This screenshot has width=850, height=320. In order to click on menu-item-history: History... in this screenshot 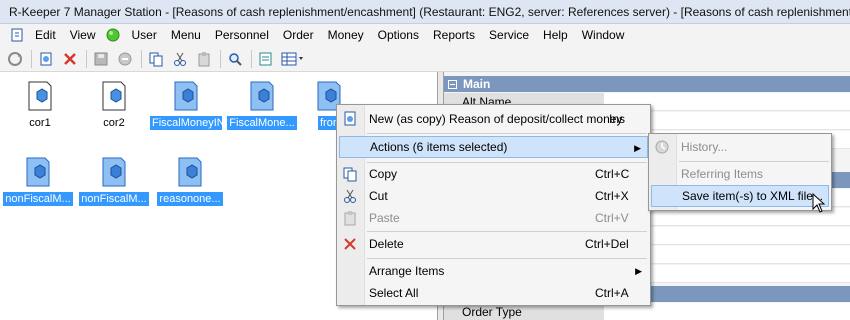, I will do `click(740, 147)`.